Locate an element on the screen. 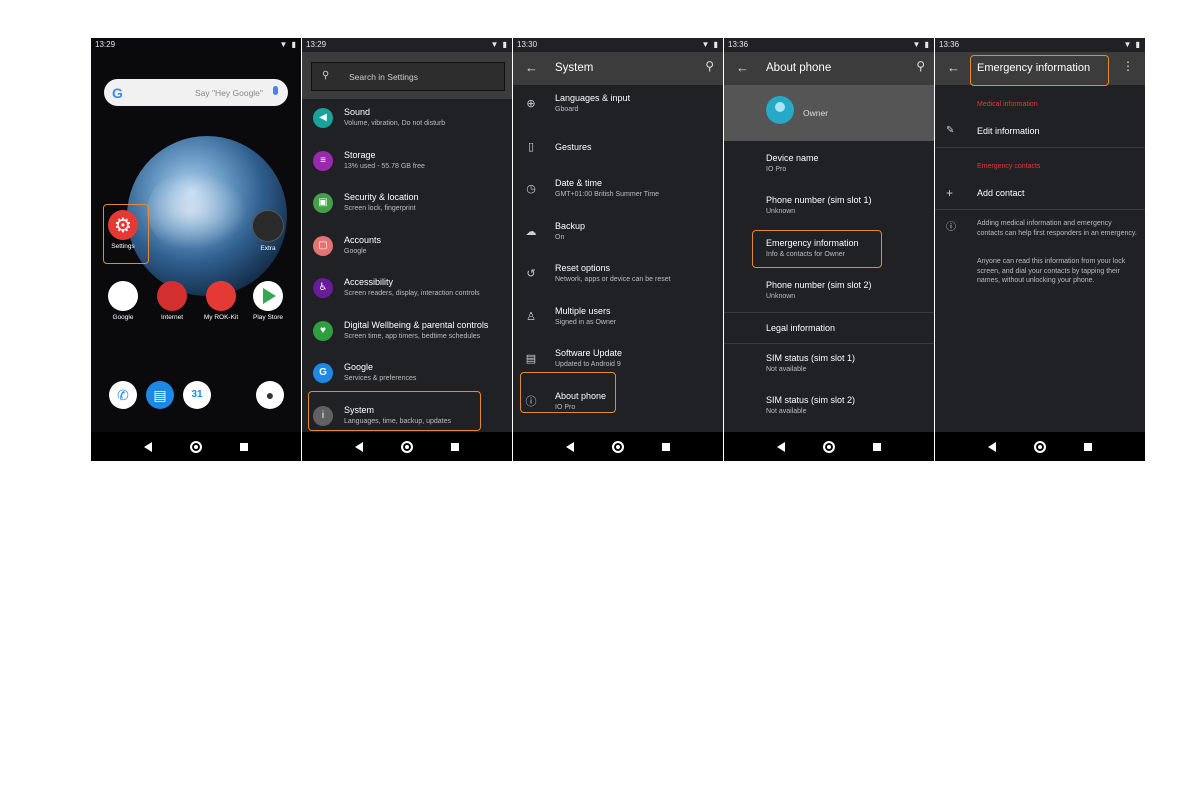 The width and height of the screenshot is (1191, 794). system-item-about-phone: ⓘ About phone IO Pro is located at coordinates (618, 404).